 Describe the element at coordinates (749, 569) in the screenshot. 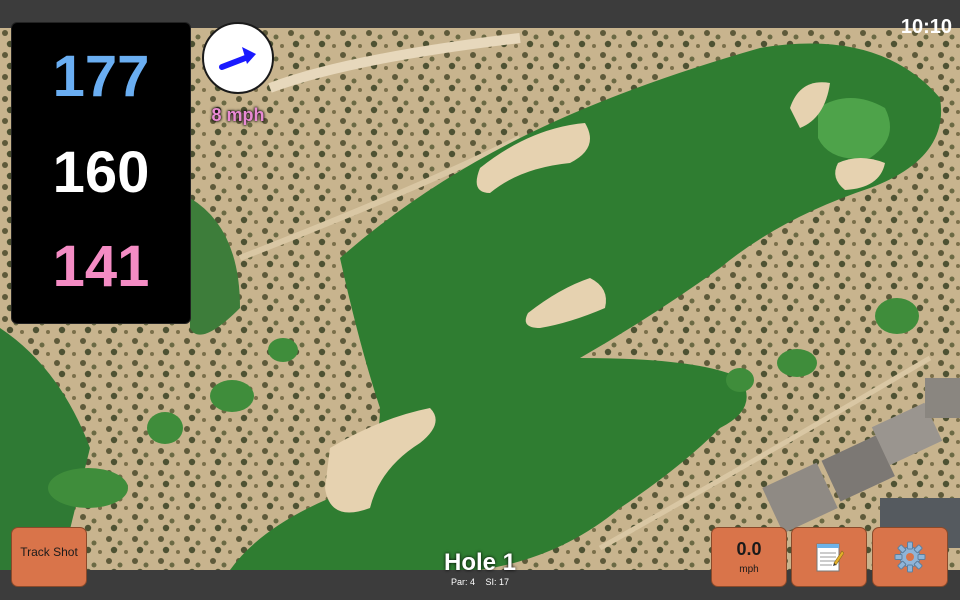

I see `speed-unit: mph` at that location.